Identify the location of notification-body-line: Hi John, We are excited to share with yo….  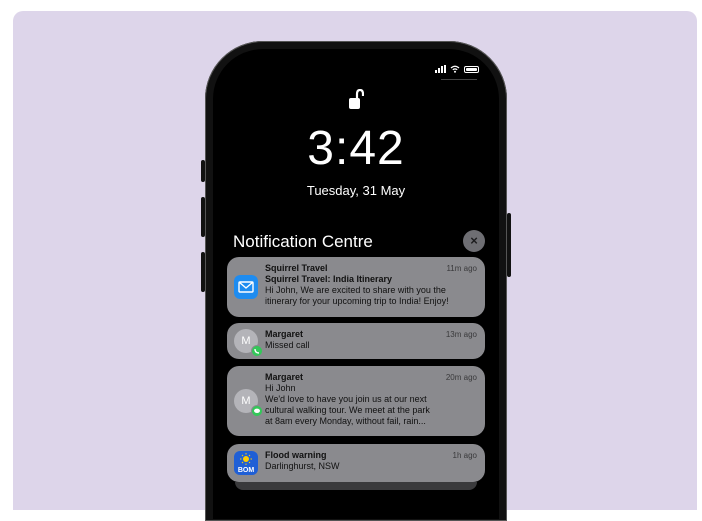
(355, 290).